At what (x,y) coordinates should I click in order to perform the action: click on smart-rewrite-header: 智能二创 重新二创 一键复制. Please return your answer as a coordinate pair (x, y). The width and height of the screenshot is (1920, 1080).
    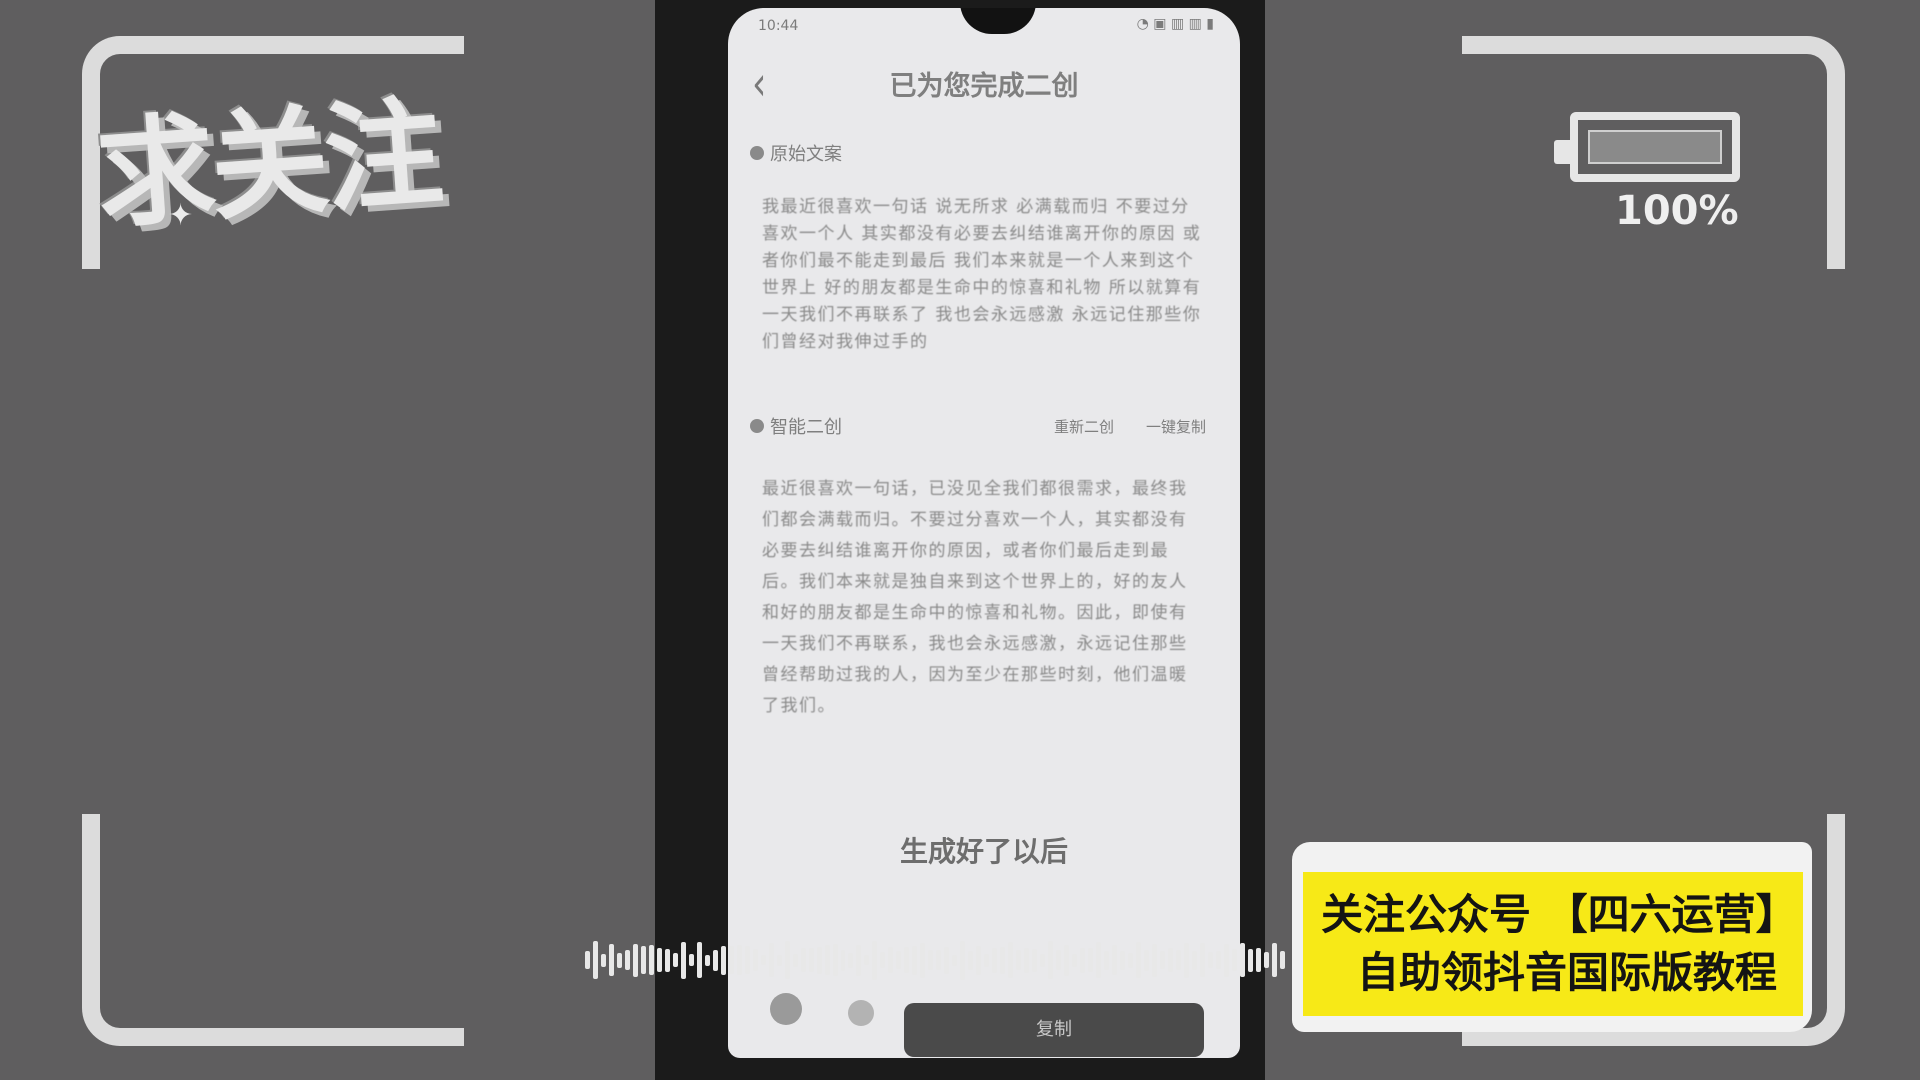
    Looking at the image, I should click on (978, 426).